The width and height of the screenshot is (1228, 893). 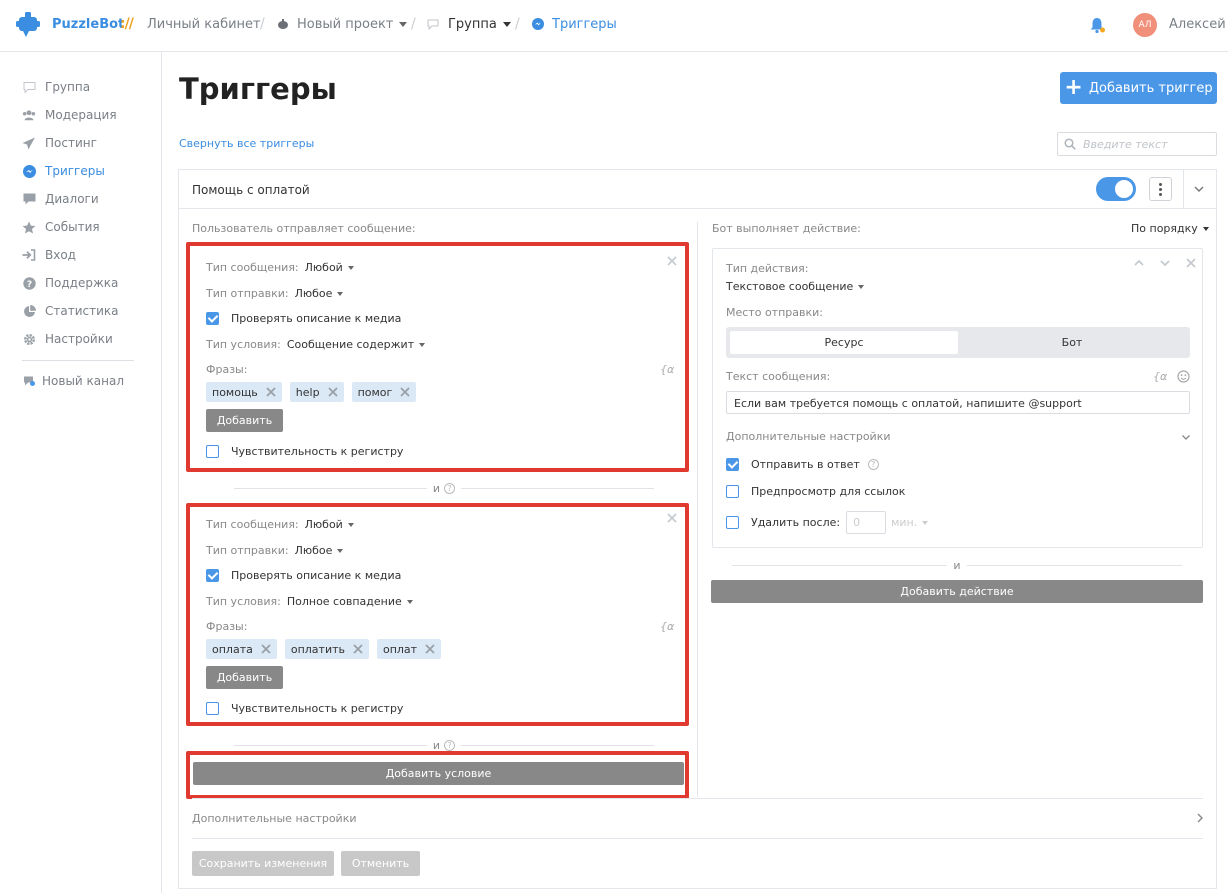 I want to click on sidebar-item-triggers: Триггеры, so click(x=63, y=171).